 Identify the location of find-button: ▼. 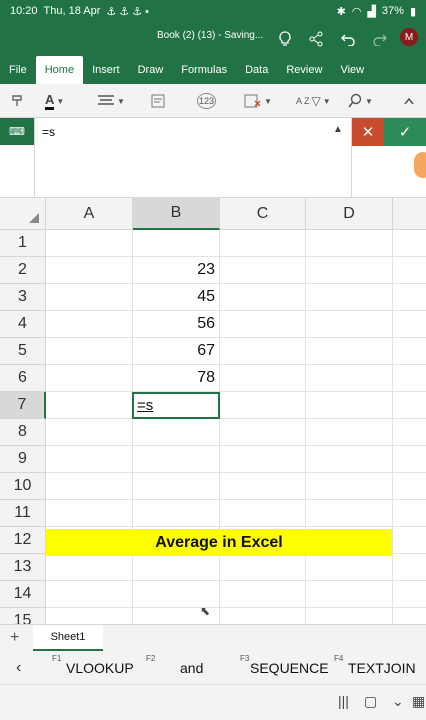
(360, 101).